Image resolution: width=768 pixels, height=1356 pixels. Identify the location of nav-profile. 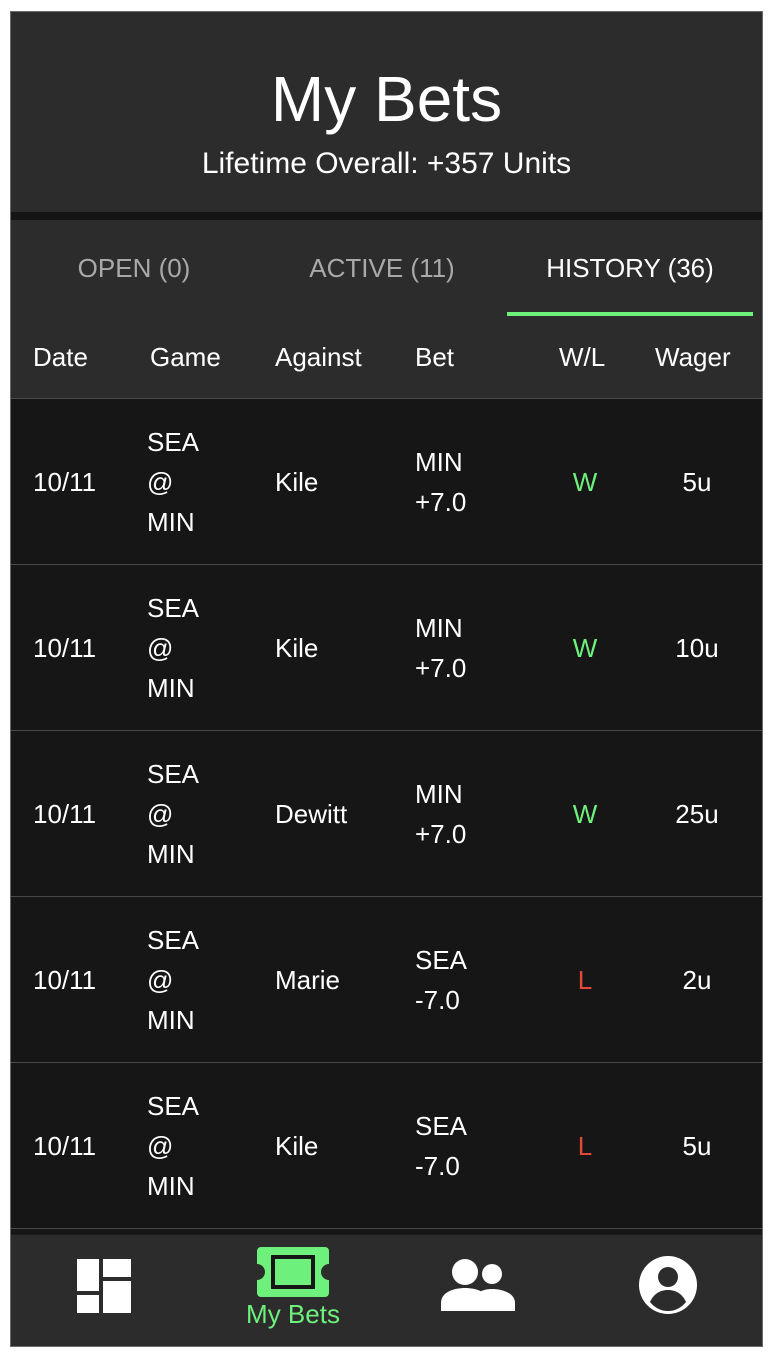
(668, 1290).